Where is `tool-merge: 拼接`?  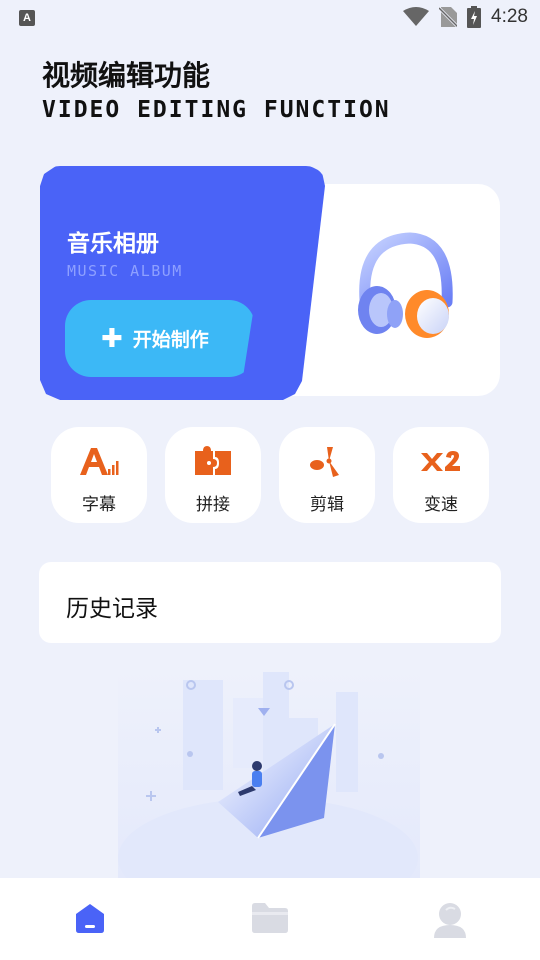 tool-merge: 拼接 is located at coordinates (213, 475).